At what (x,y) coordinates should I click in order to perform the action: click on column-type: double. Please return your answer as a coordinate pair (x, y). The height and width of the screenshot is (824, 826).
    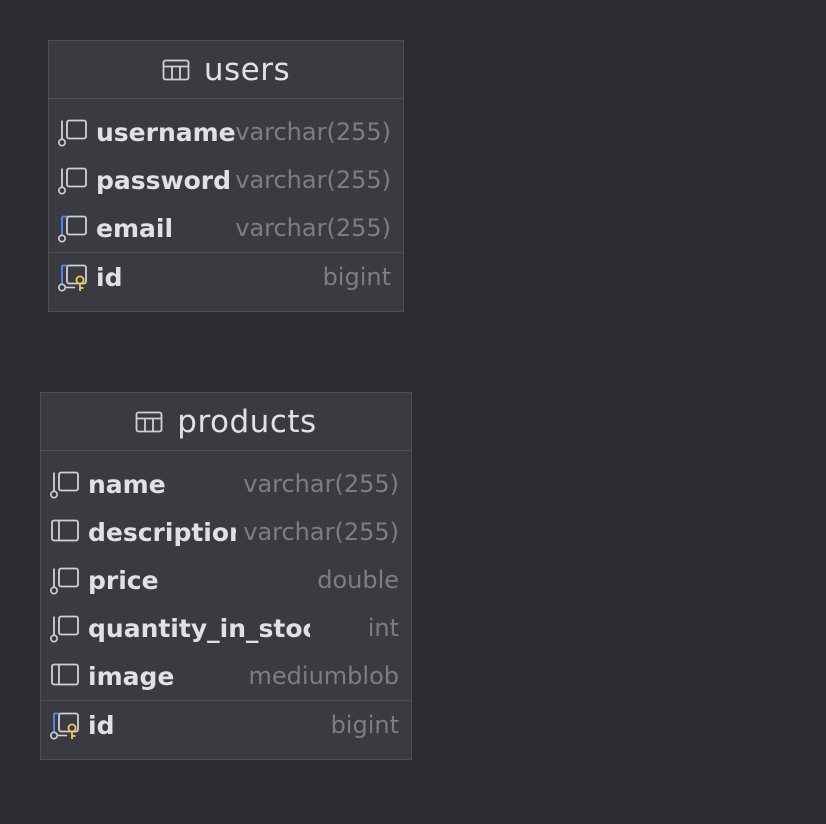
    Looking at the image, I should click on (358, 580).